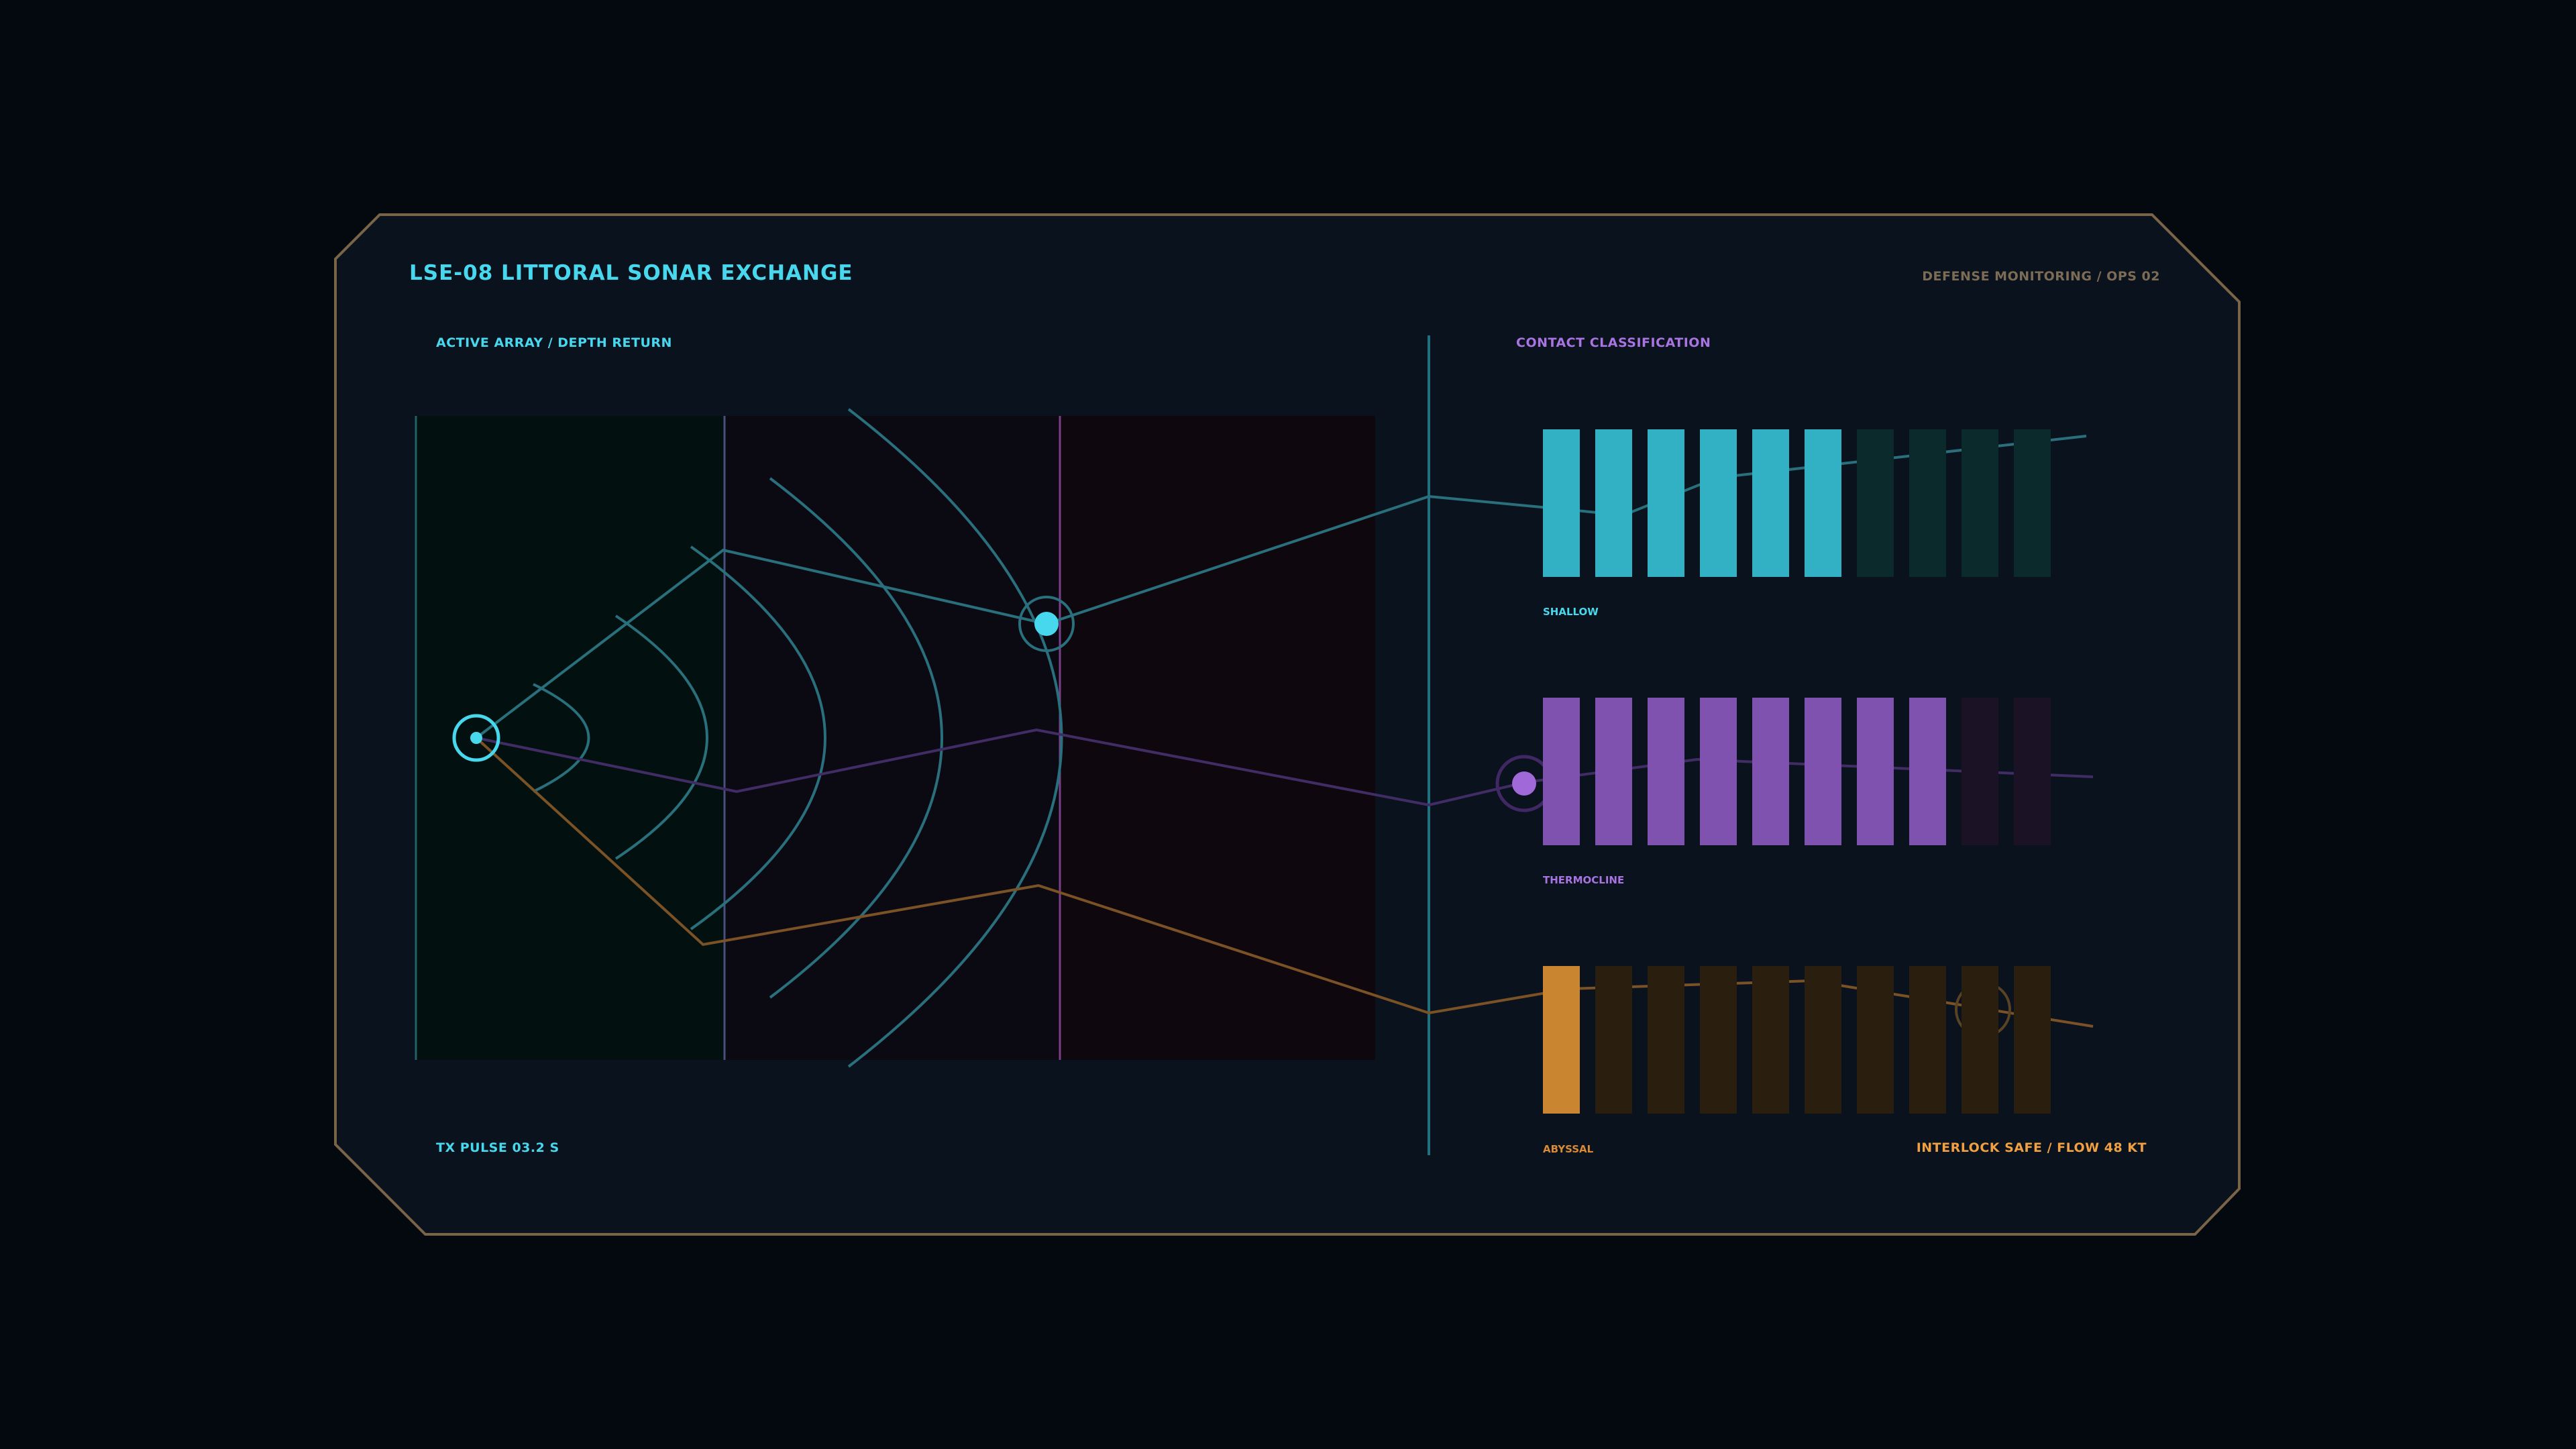 This screenshot has width=2576, height=1449. What do you see at coordinates (1524, 783) in the screenshot?
I see `thermocline-node-icon` at bounding box center [1524, 783].